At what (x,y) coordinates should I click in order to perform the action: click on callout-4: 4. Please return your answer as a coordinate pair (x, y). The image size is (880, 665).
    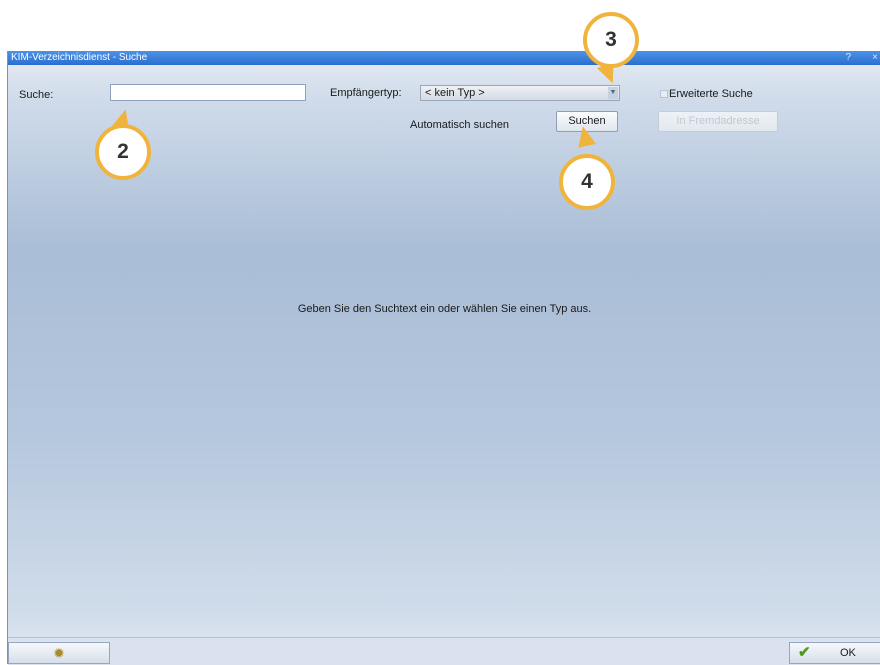
    Looking at the image, I should click on (587, 182).